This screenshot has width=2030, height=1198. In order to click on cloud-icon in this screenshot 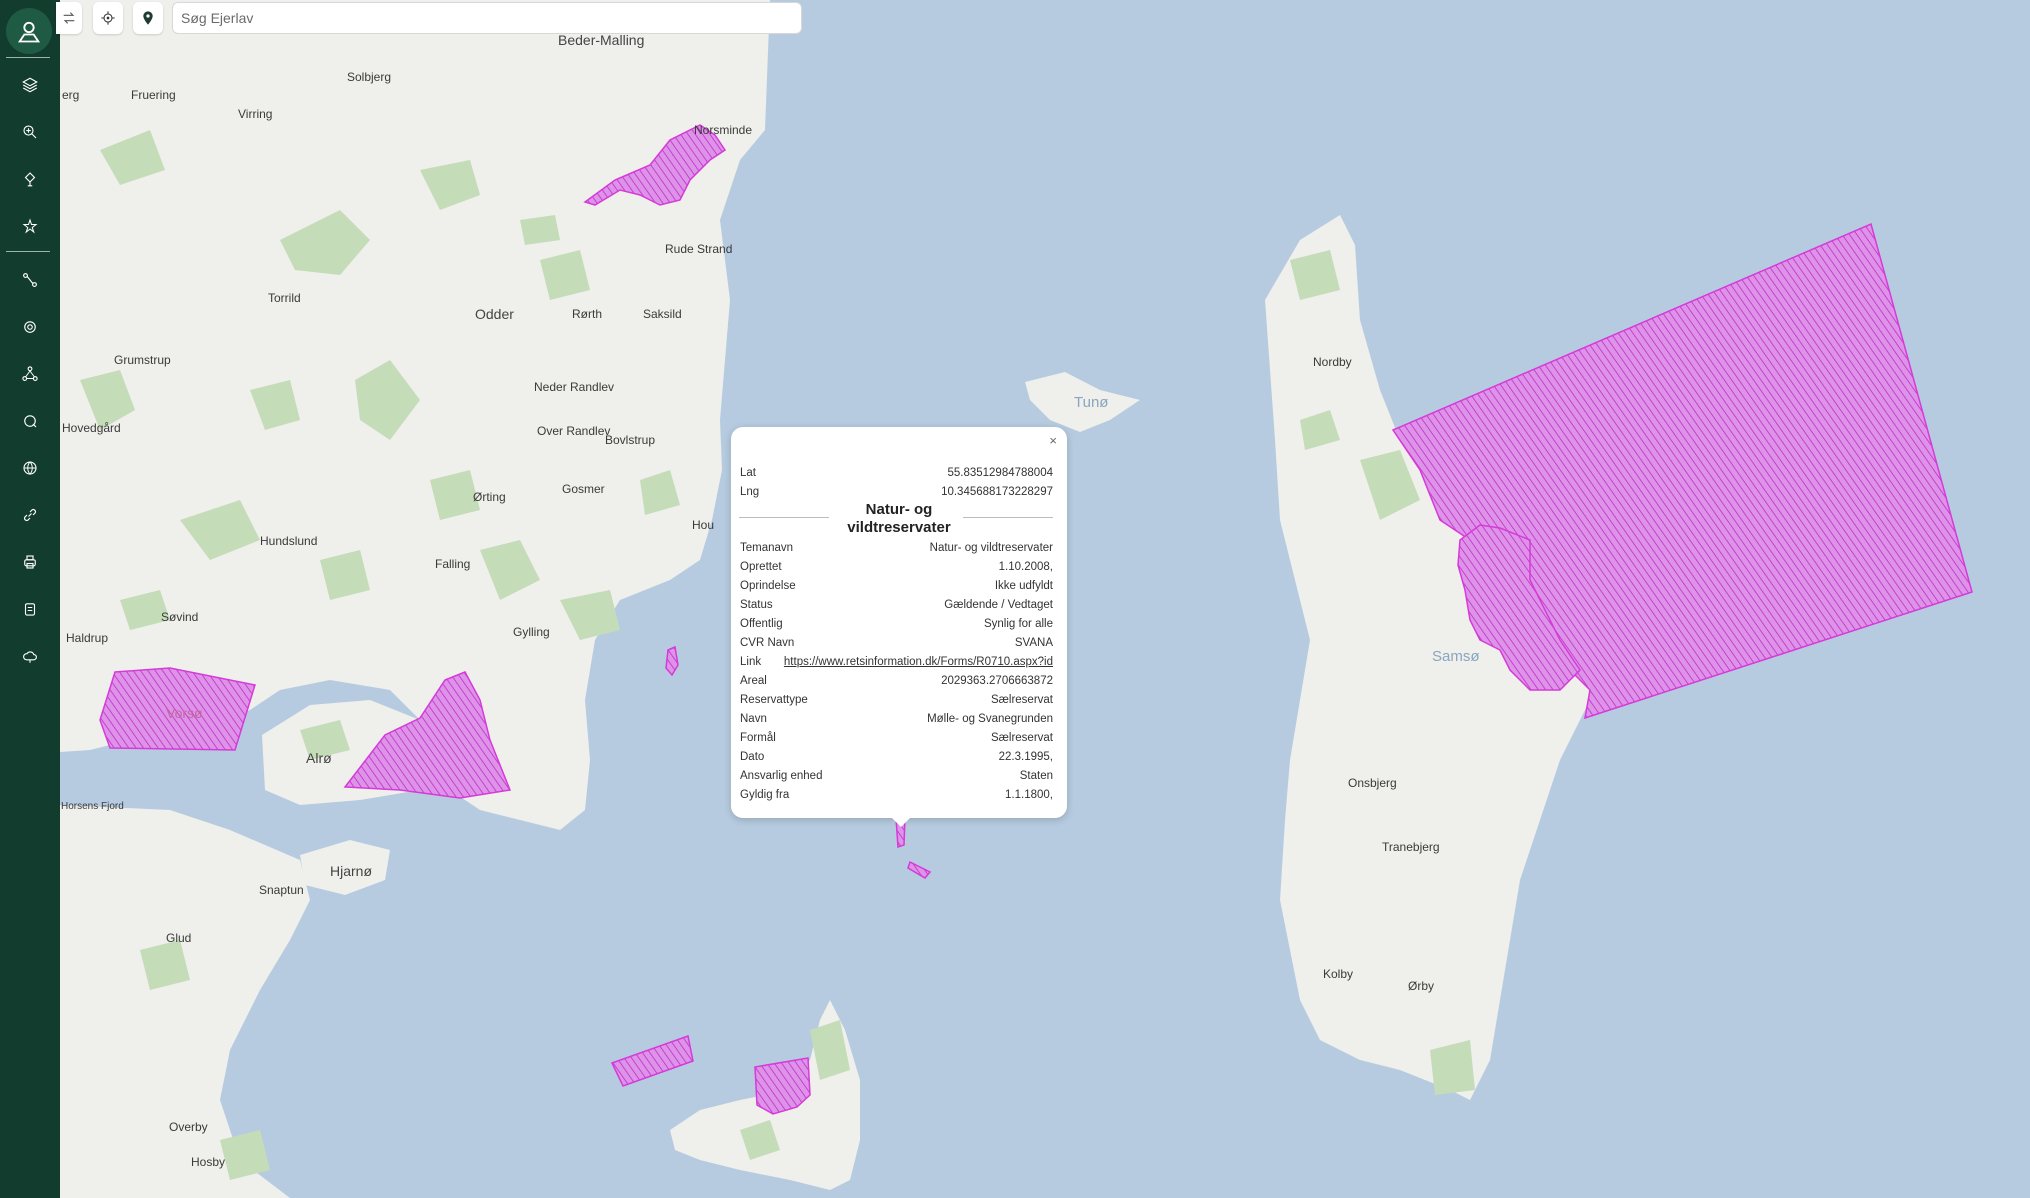, I will do `click(30, 656)`.